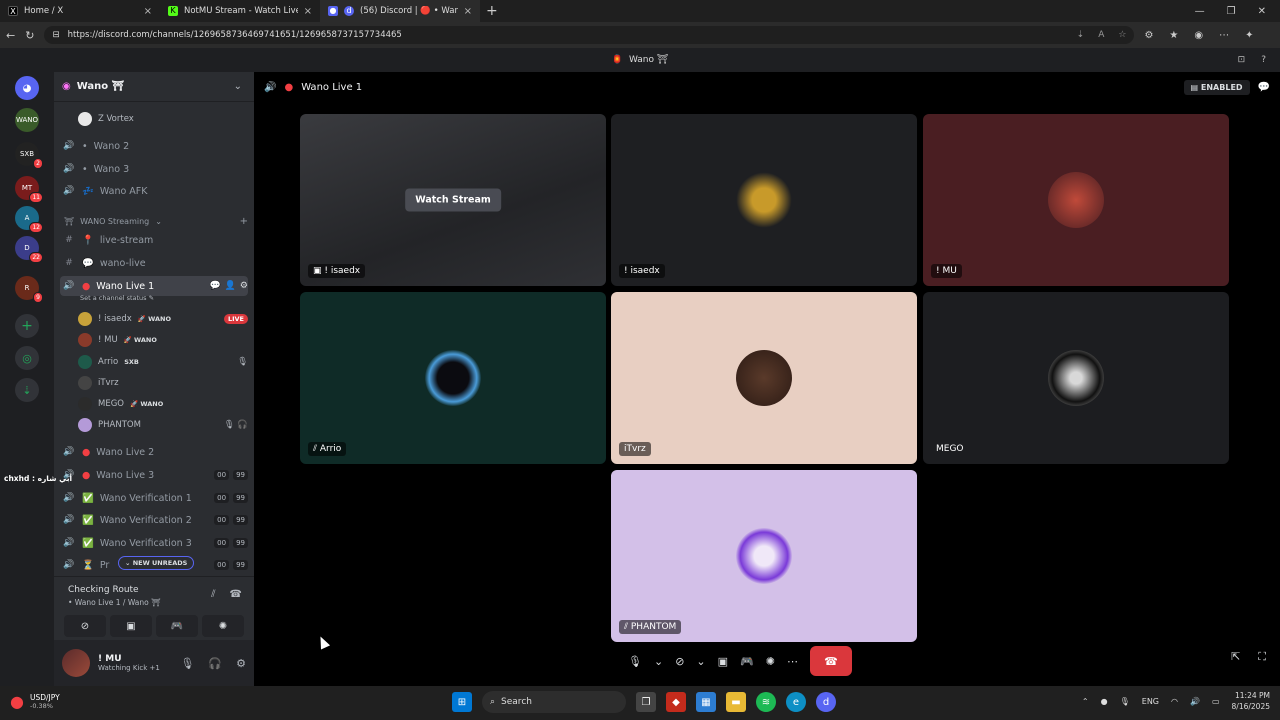  I want to click on camera-off-button: ⊘, so click(85, 626).